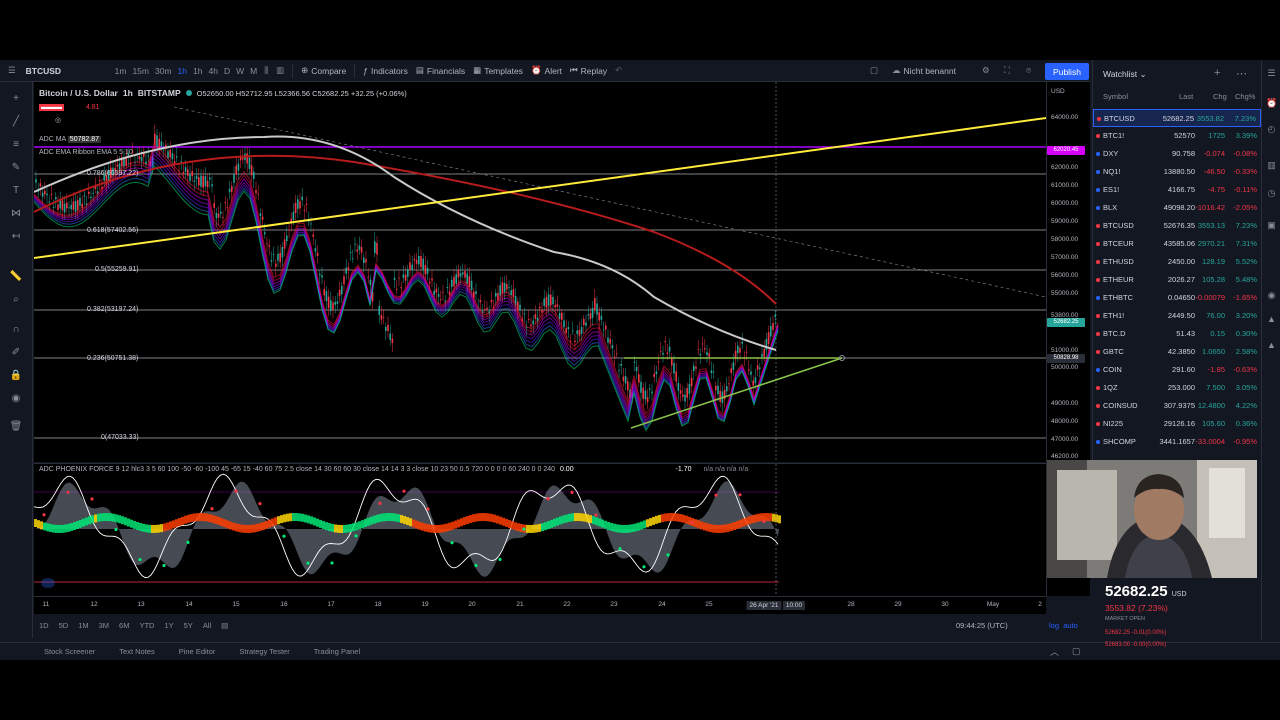 This screenshot has height=720, width=1280. What do you see at coordinates (67, 71) in the screenshot?
I see `symbol-search: BTCUSD` at bounding box center [67, 71].